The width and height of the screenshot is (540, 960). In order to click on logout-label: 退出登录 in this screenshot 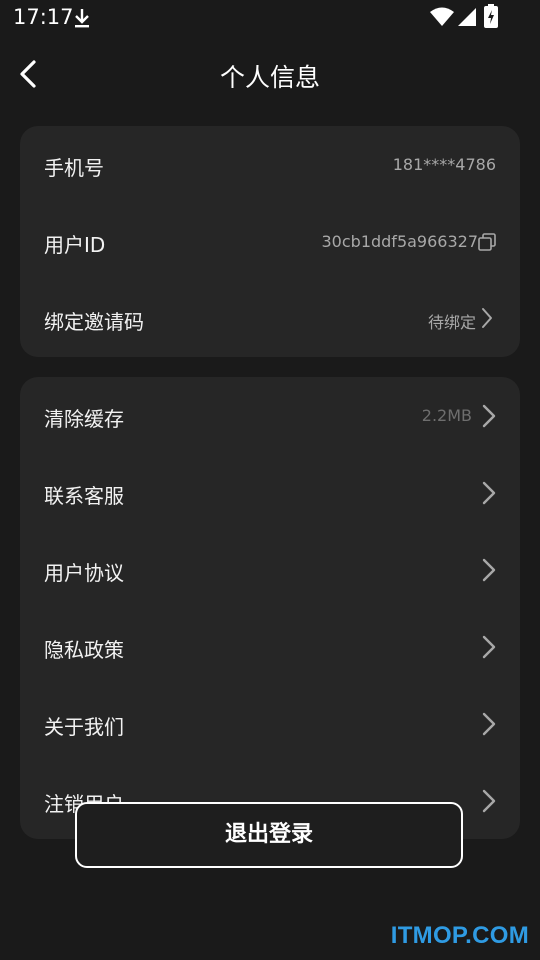, I will do `click(268, 834)`.